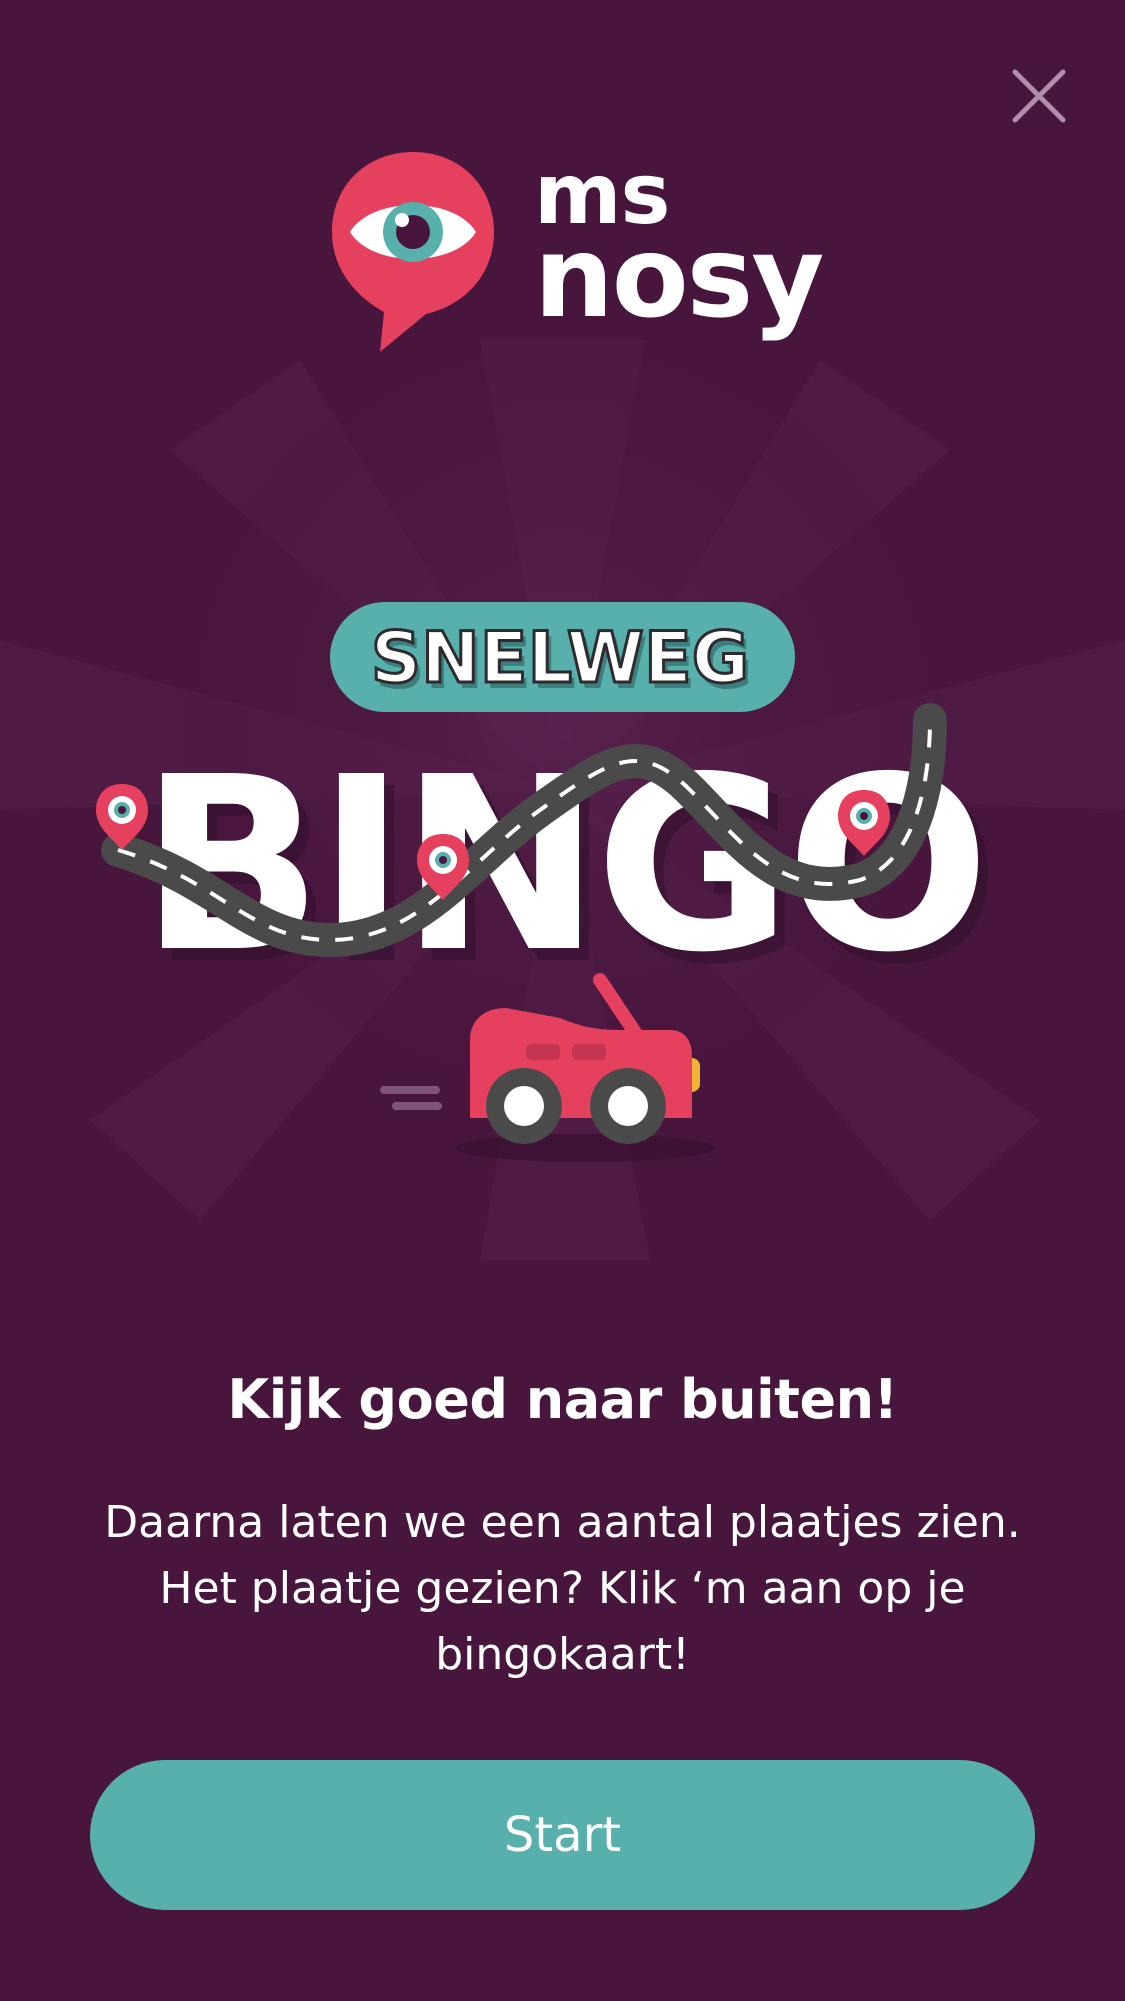 The width and height of the screenshot is (1125, 2001). I want to click on close-icon, so click(1039, 96).